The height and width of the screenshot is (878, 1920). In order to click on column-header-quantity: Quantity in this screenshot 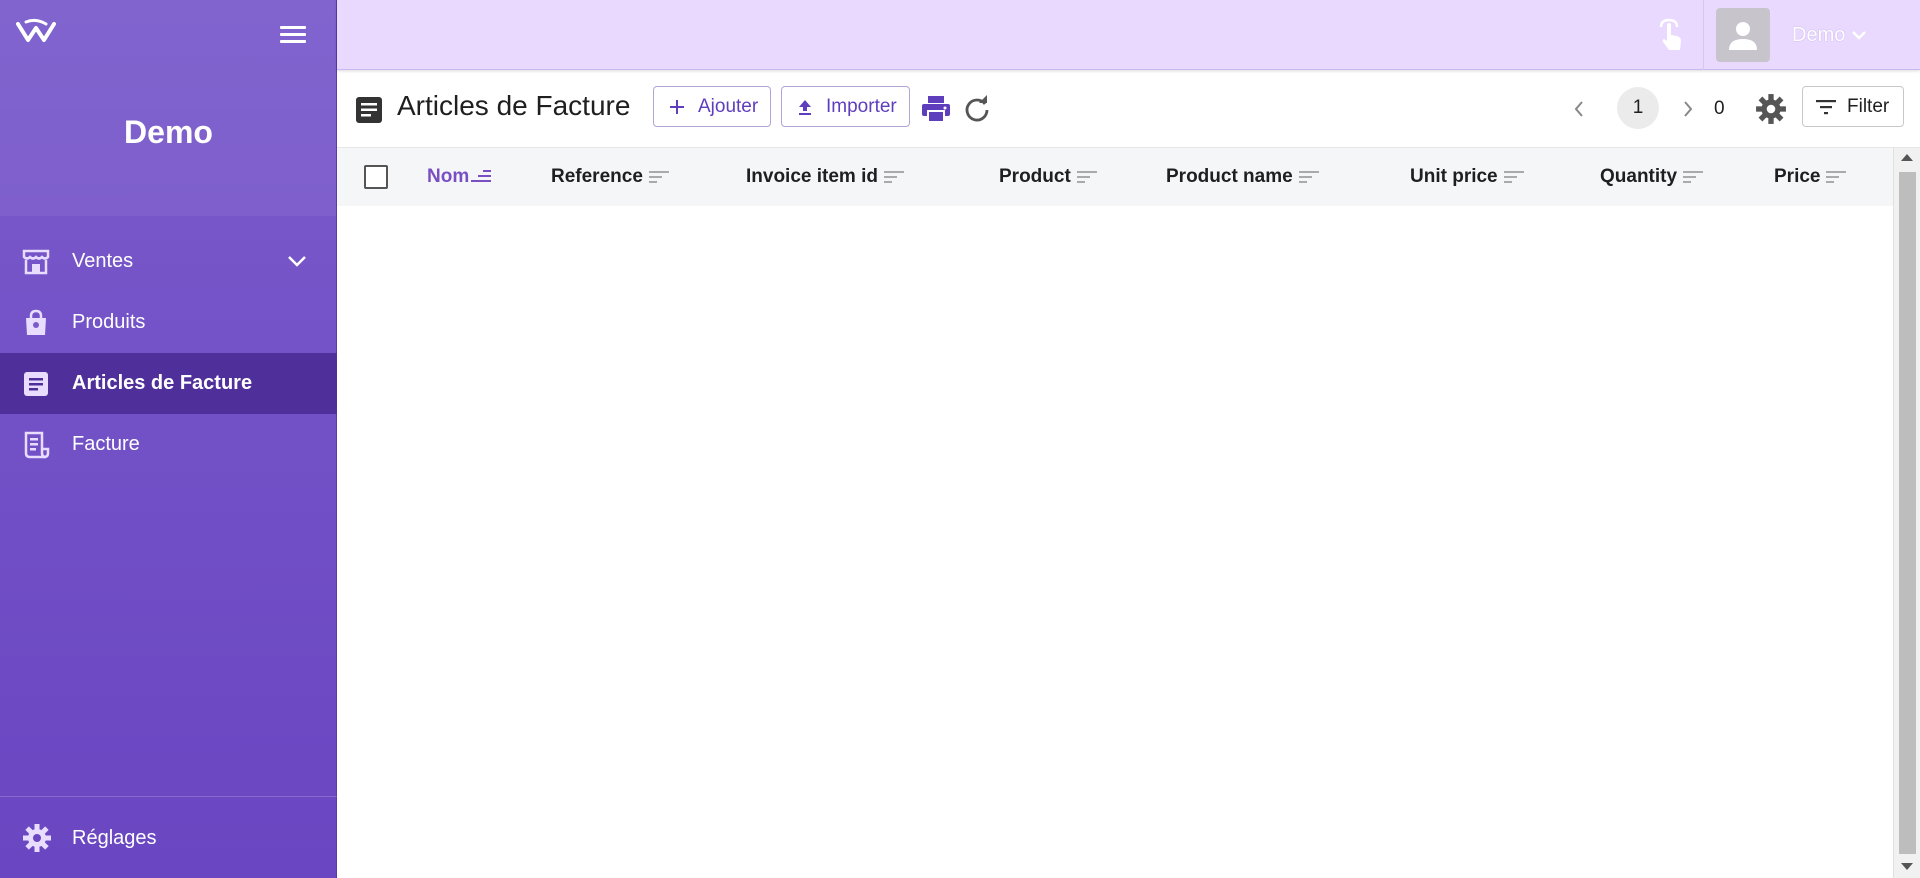, I will do `click(1652, 177)`.